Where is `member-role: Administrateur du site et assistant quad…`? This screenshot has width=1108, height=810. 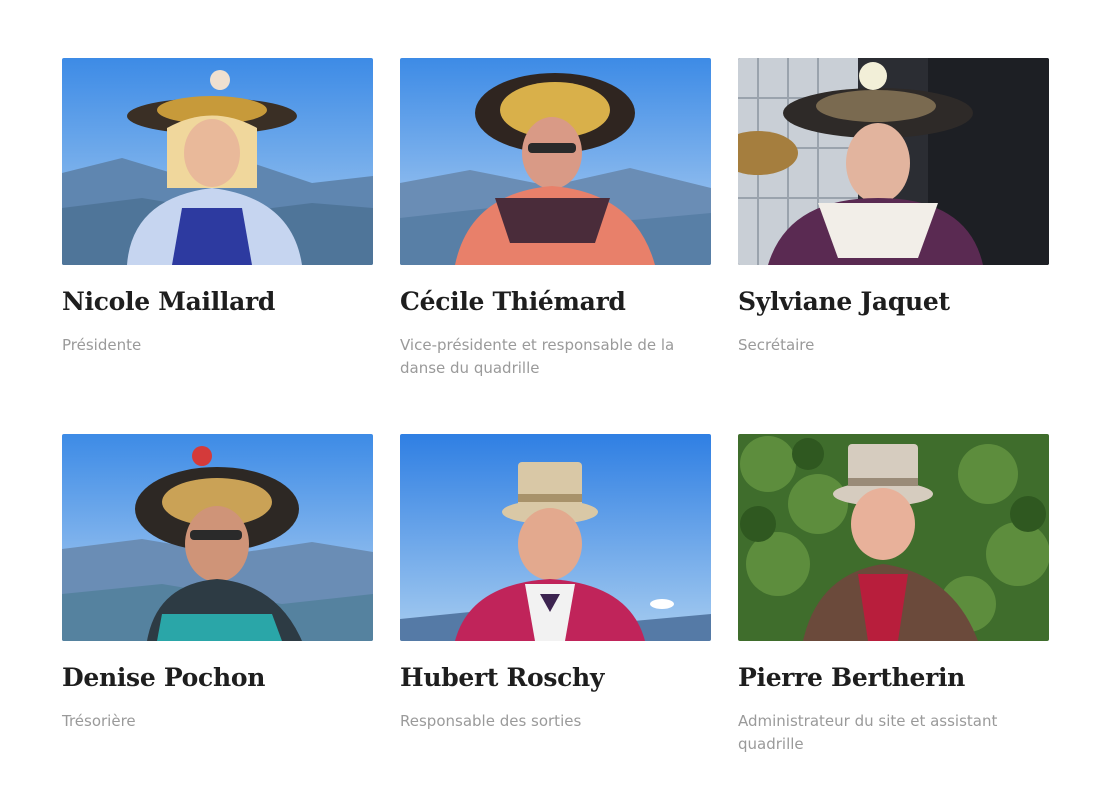
member-role: Administrateur du site et assistant quad… is located at coordinates (868, 732).